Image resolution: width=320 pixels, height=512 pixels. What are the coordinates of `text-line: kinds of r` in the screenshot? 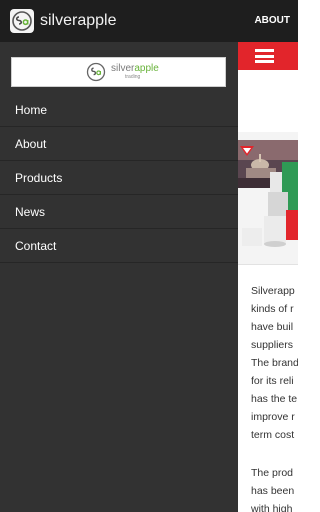 It's located at (272, 309).